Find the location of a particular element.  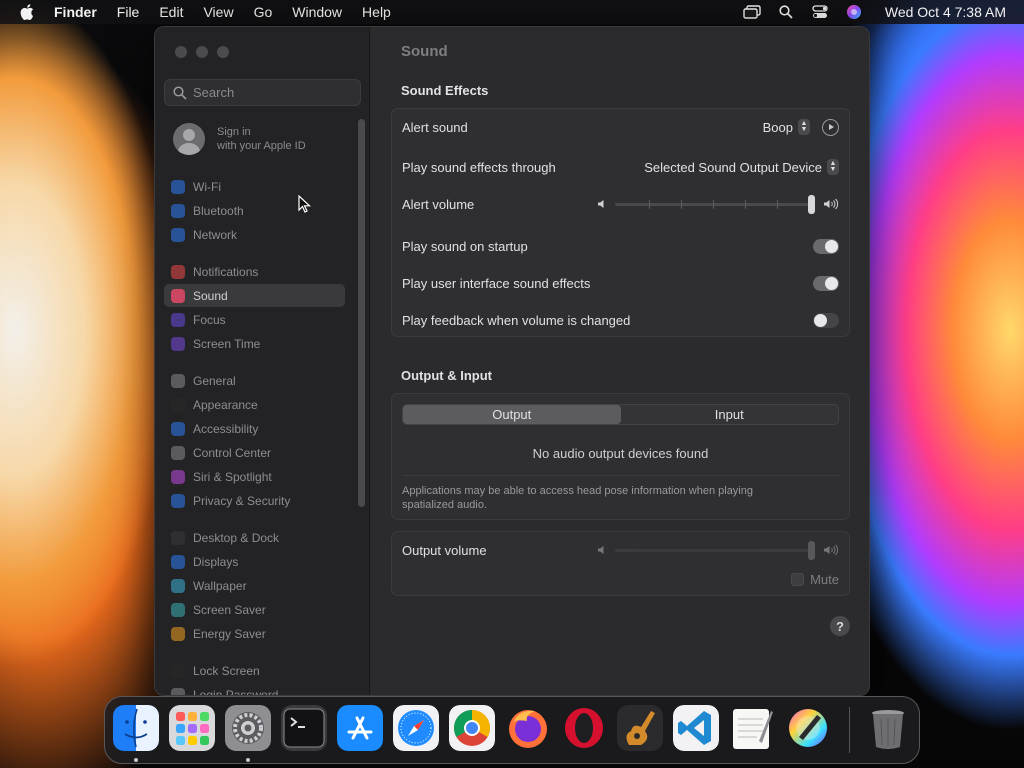

dock-vscode is located at coordinates (696, 728).